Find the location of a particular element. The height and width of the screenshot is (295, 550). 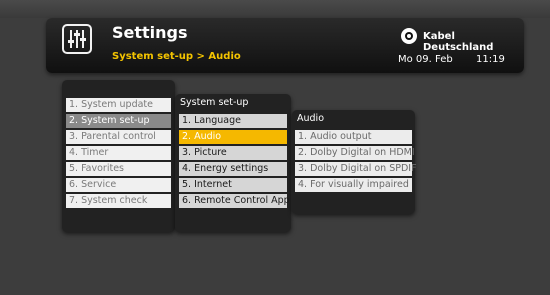

setup-item-audio: 2. Audio is located at coordinates (233, 137).